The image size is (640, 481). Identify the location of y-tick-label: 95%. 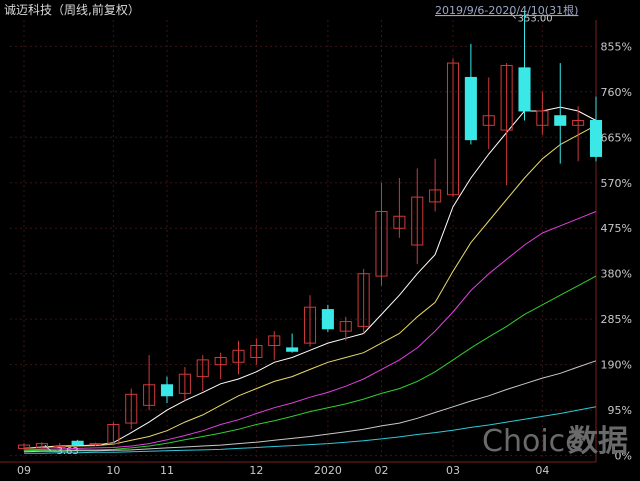
(620, 410).